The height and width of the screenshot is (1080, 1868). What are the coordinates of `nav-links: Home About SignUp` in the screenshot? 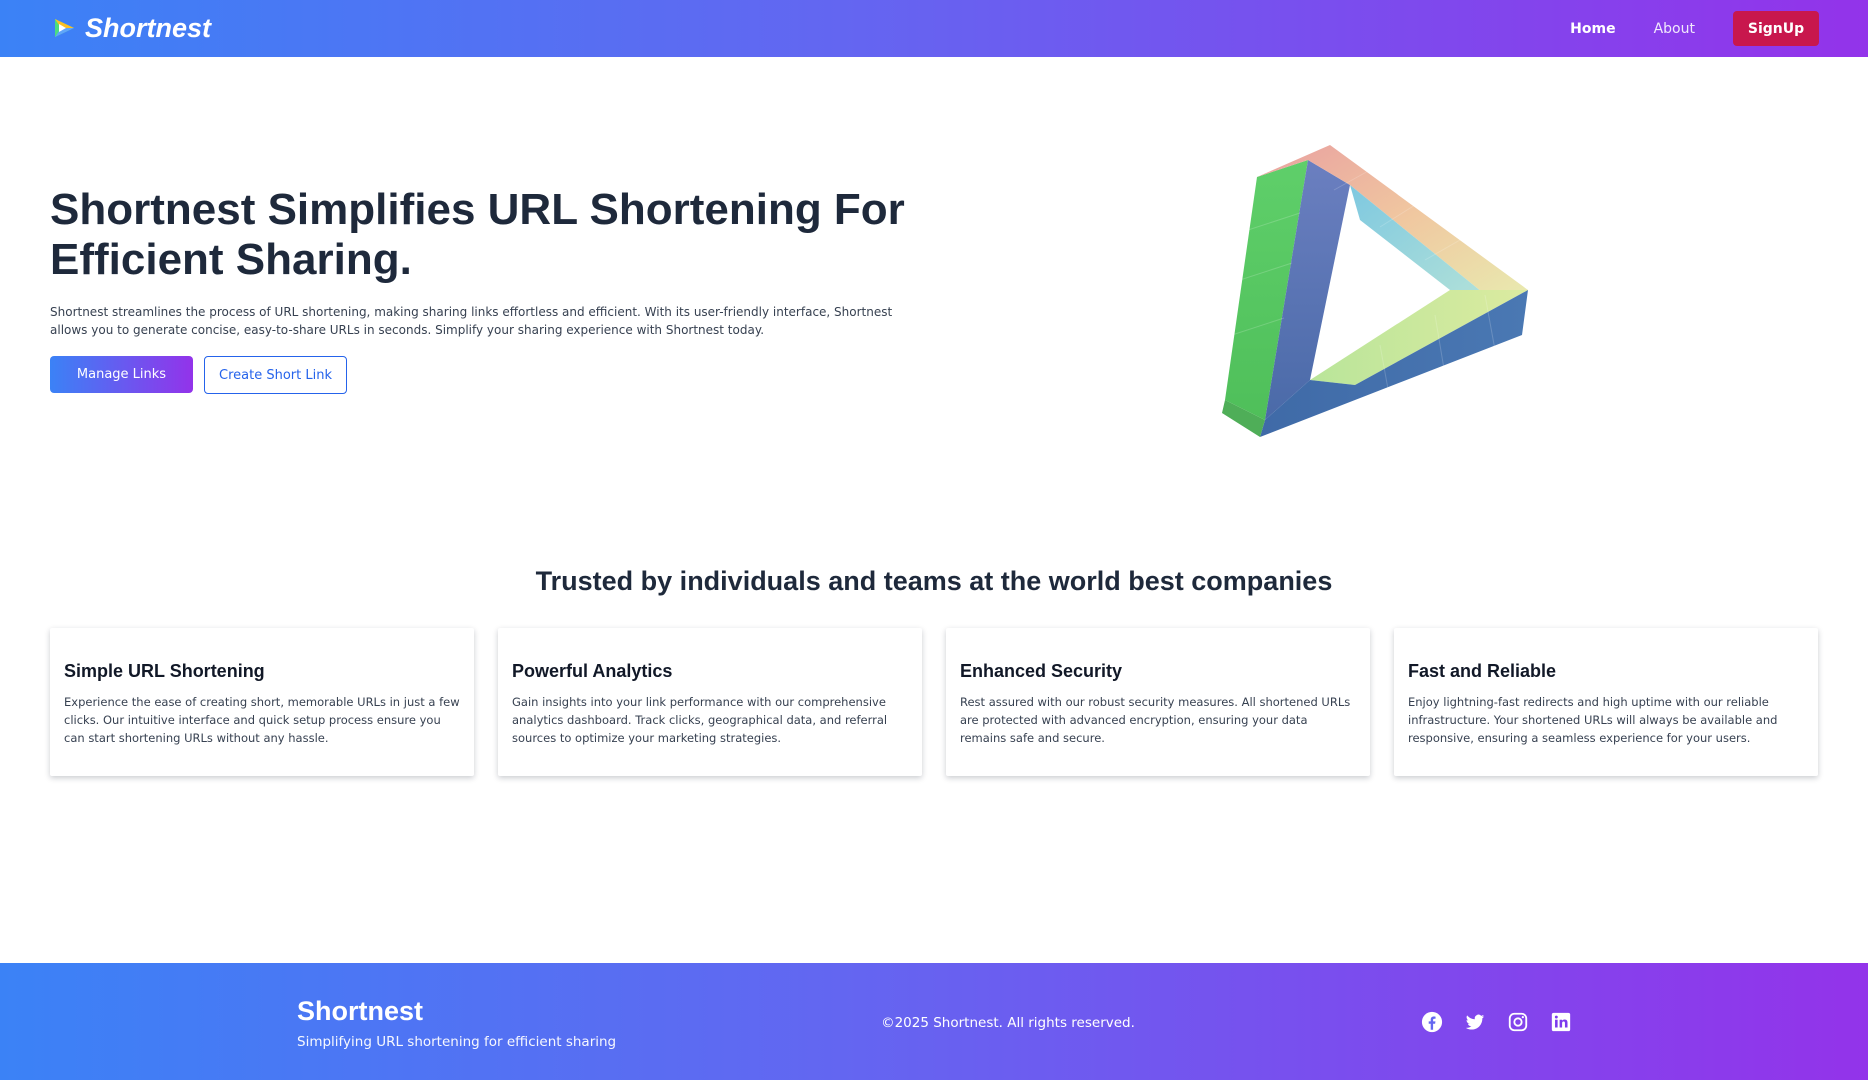 It's located at (1694, 28).